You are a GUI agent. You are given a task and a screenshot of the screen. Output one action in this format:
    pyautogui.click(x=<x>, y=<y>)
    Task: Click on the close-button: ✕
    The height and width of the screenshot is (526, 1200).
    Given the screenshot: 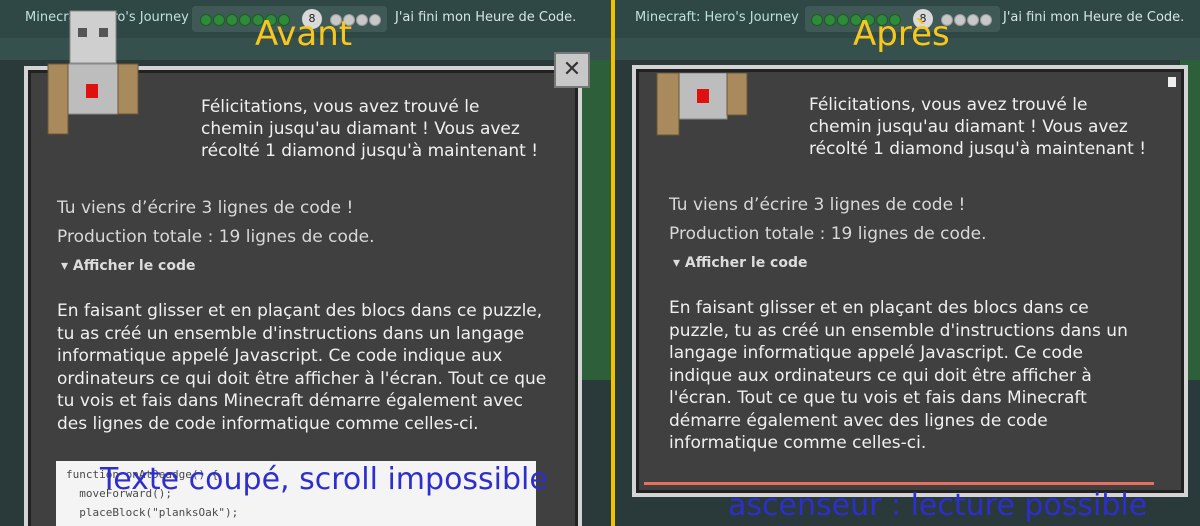 What is the action you would take?
    pyautogui.click(x=572, y=70)
    